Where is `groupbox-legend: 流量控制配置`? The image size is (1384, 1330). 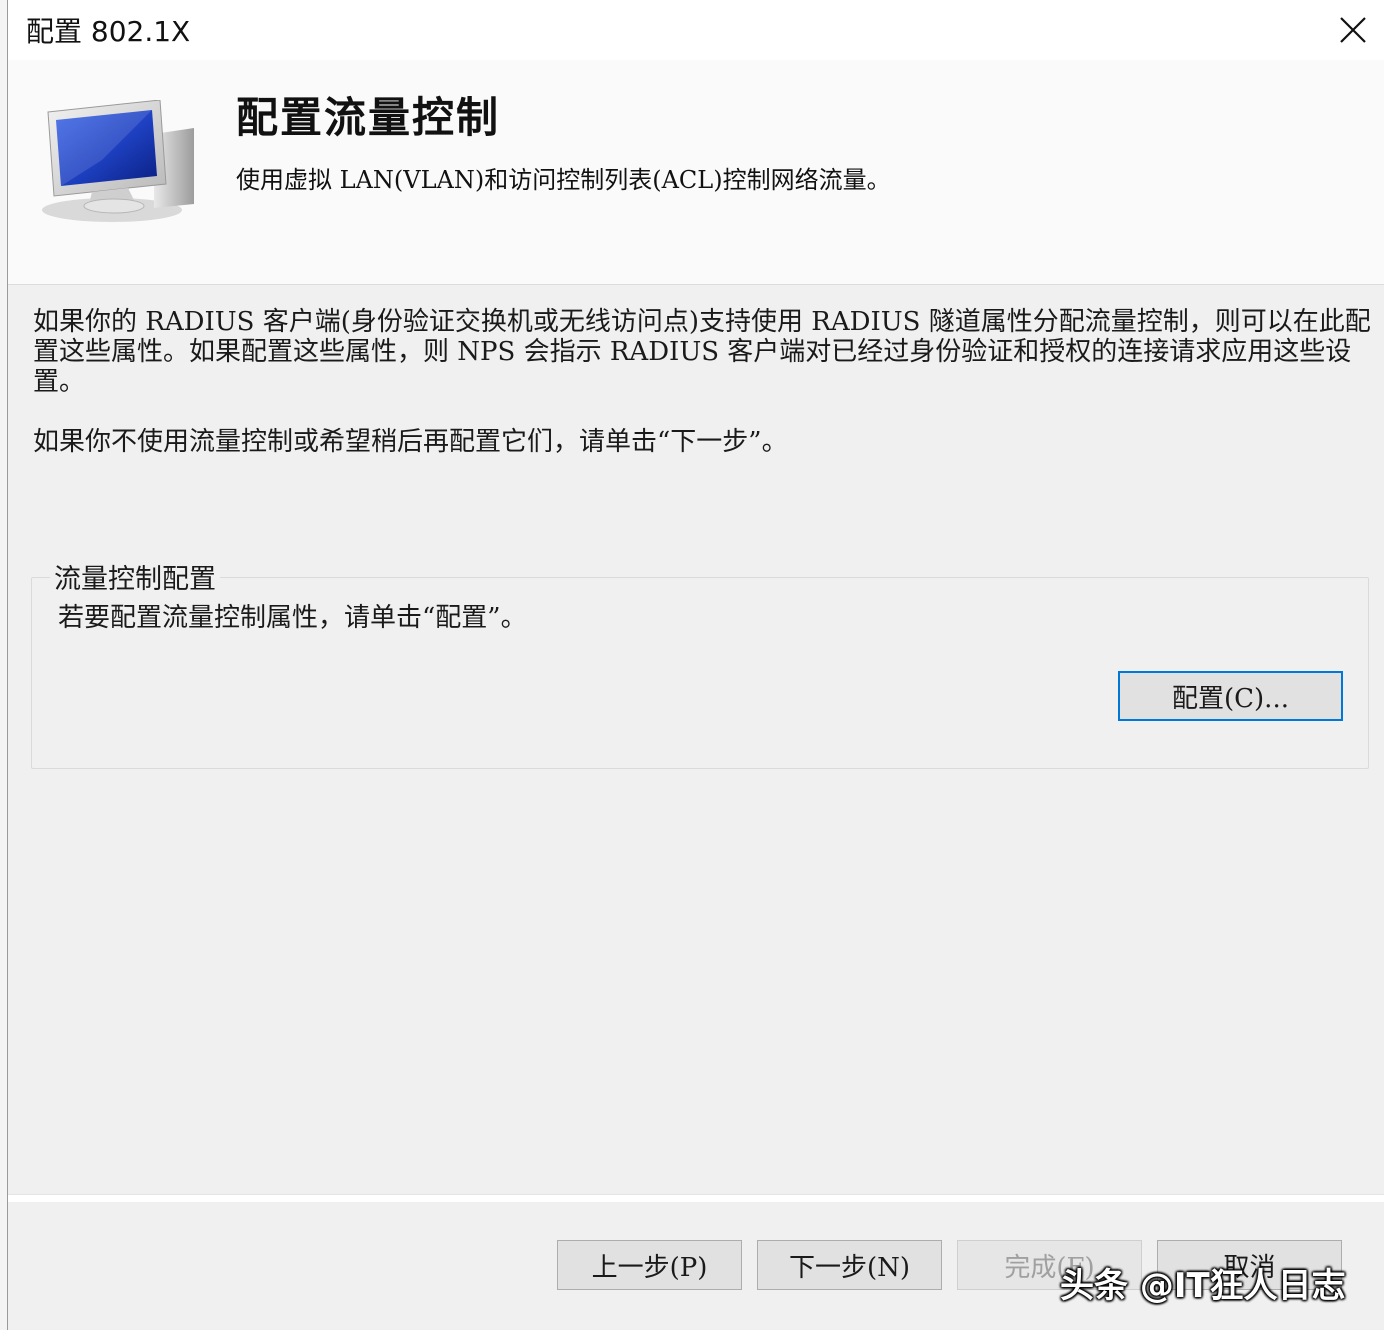
groupbox-legend: 流量控制配置 is located at coordinates (135, 576).